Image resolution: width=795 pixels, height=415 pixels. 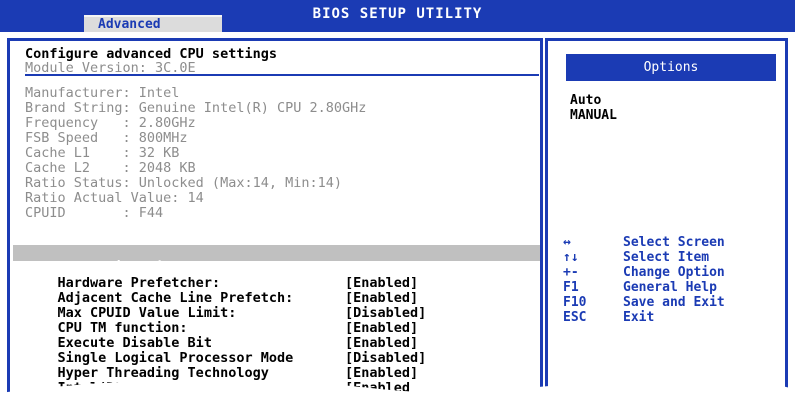 I want to click on info-fsb-speed: FSB Speed : 800MHz, so click(x=106, y=138).